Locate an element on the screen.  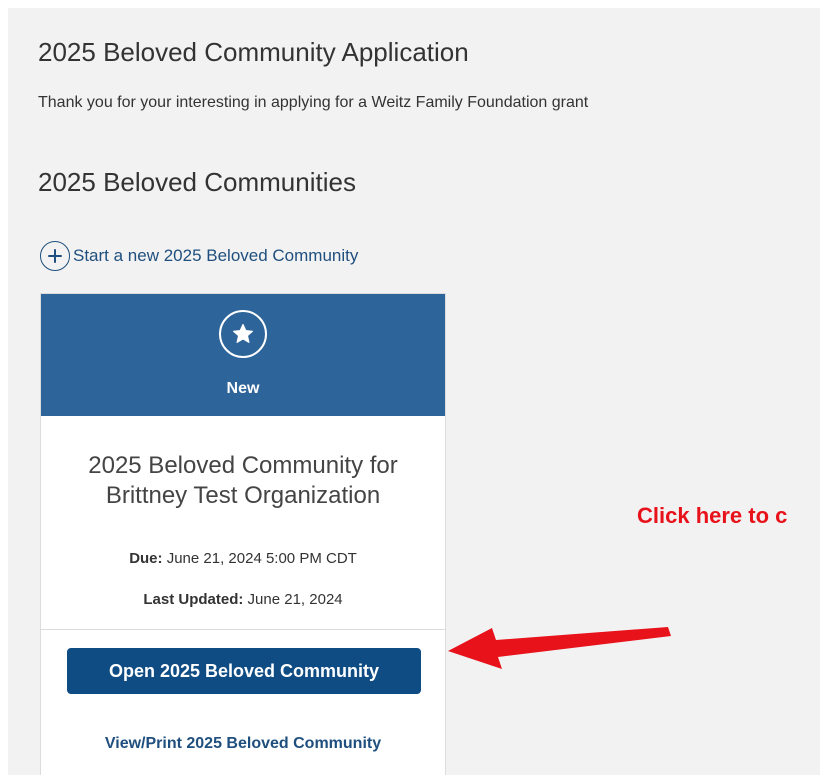
annotation-text: Click here to c is located at coordinates (712, 515).